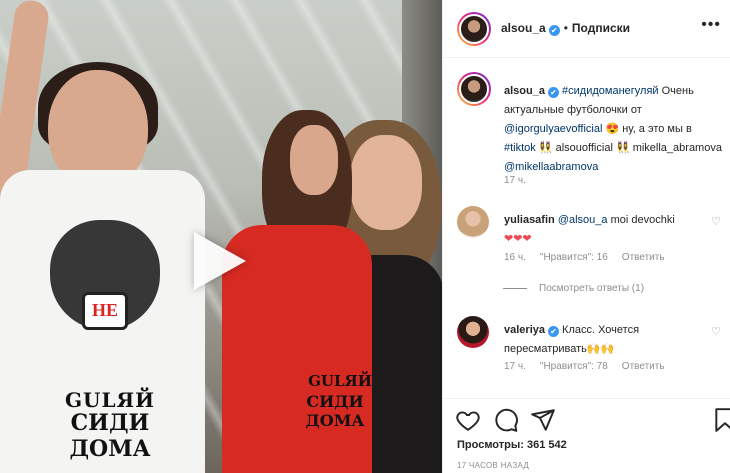  Describe the element at coordinates (386, 182) in the screenshot. I see `person-right-face` at that location.